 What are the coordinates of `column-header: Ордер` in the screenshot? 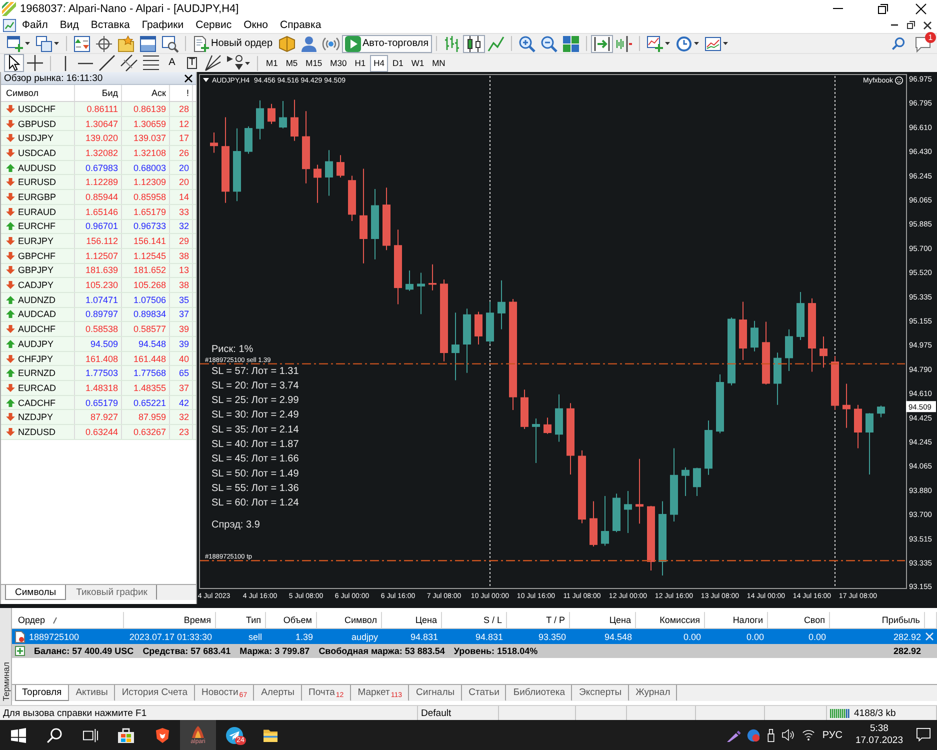 It's located at (38, 620).